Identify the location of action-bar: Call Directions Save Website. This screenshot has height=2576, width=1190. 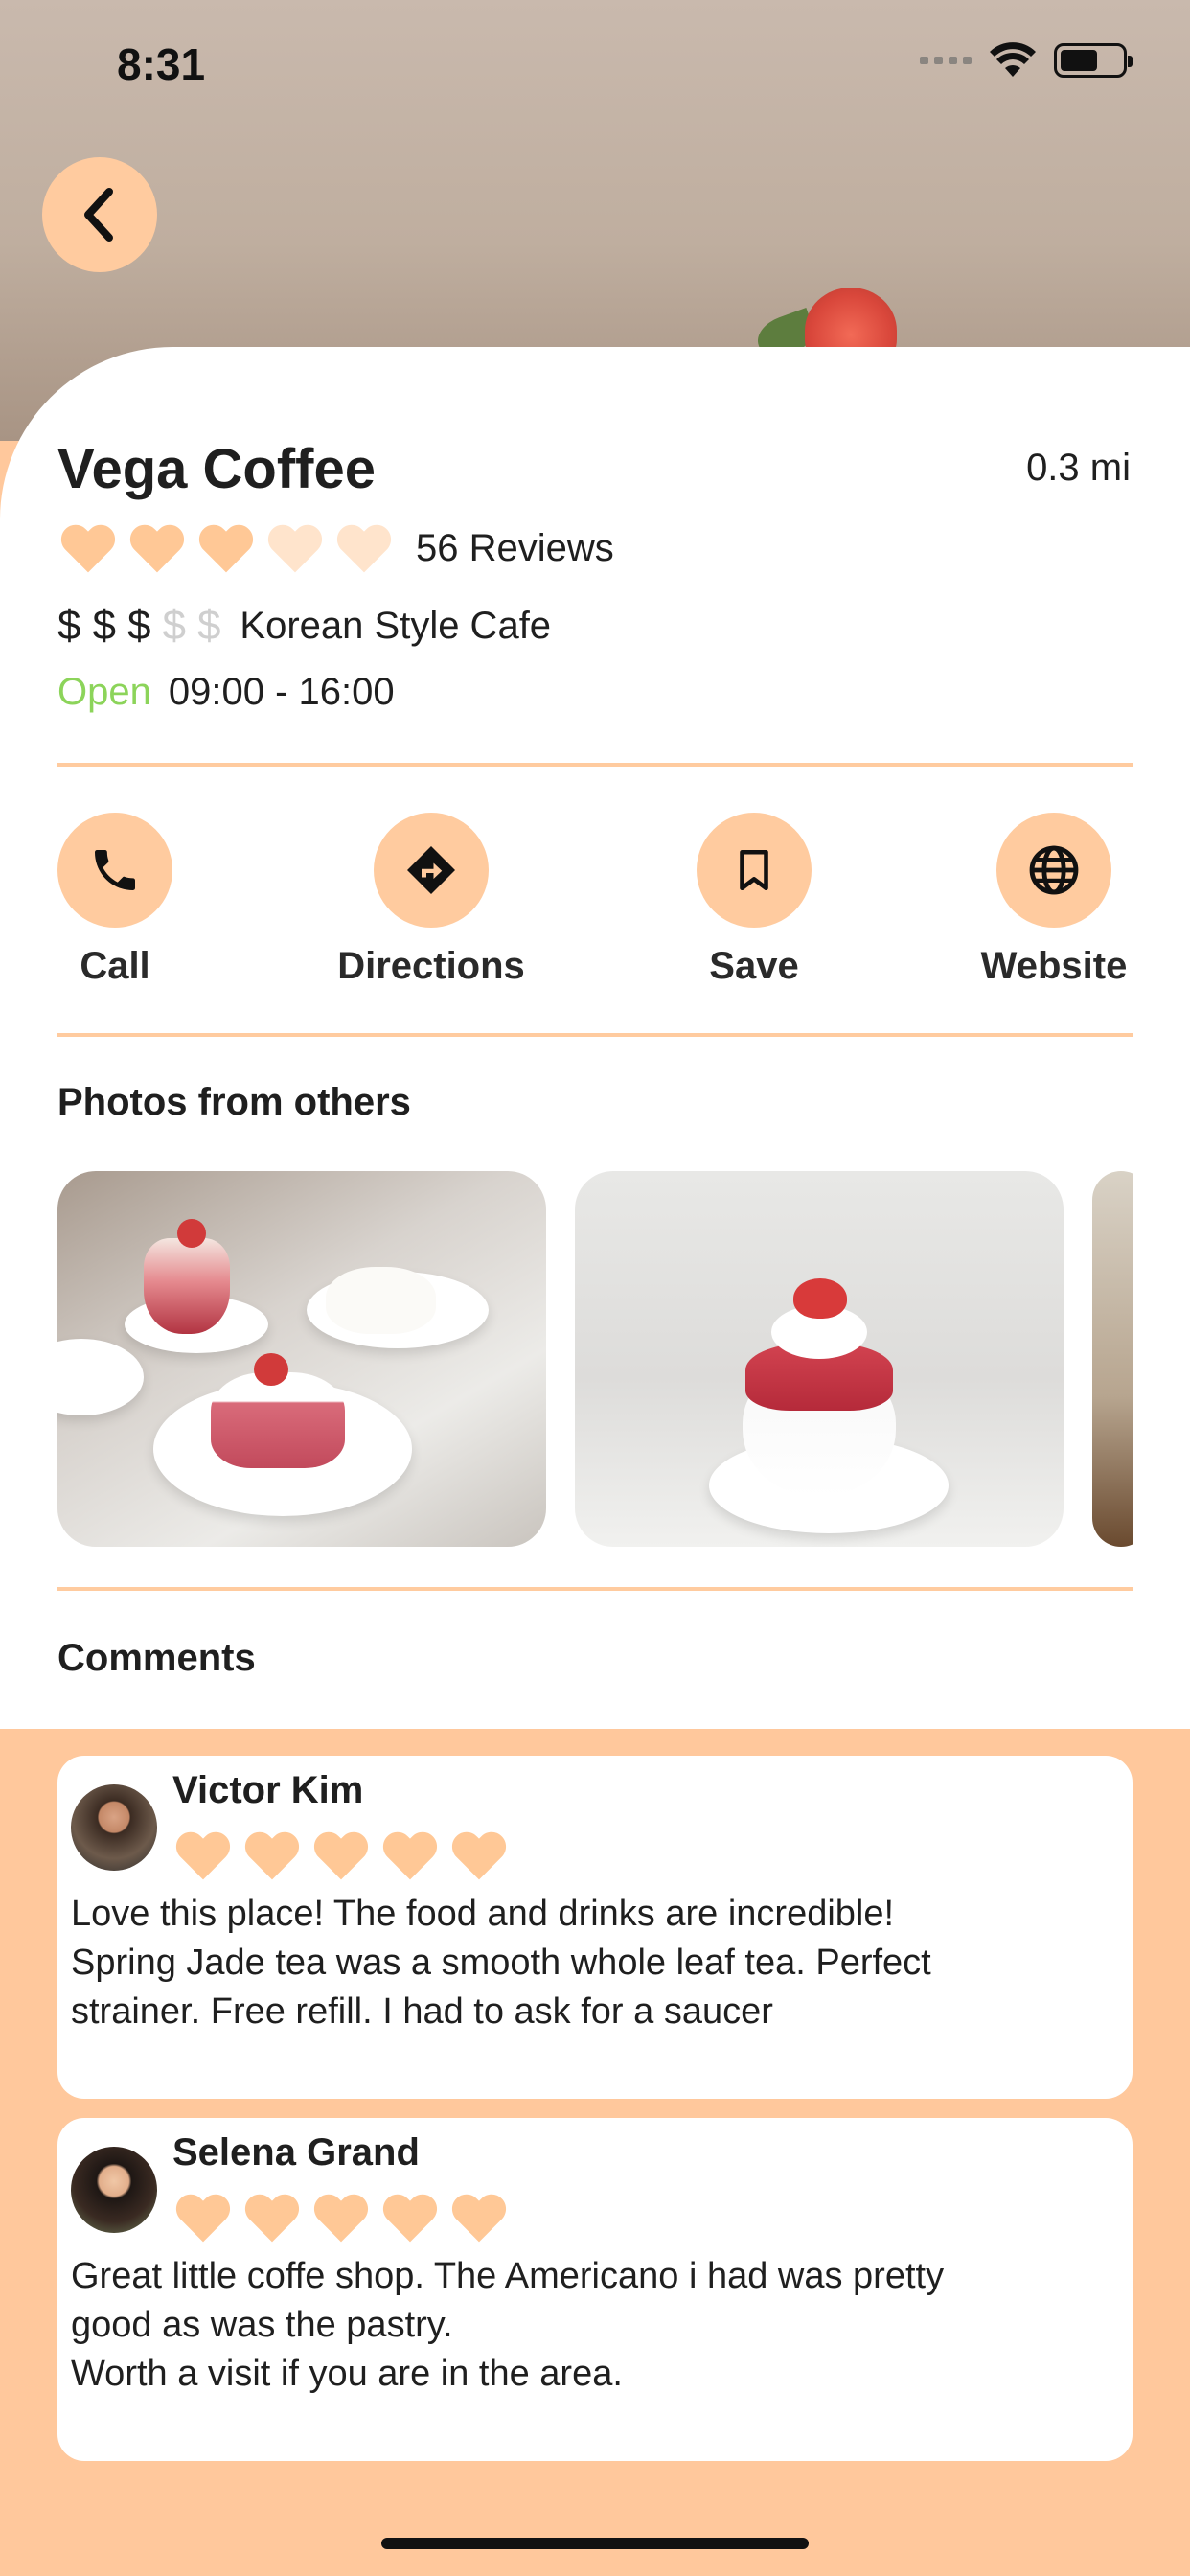
(595, 900).